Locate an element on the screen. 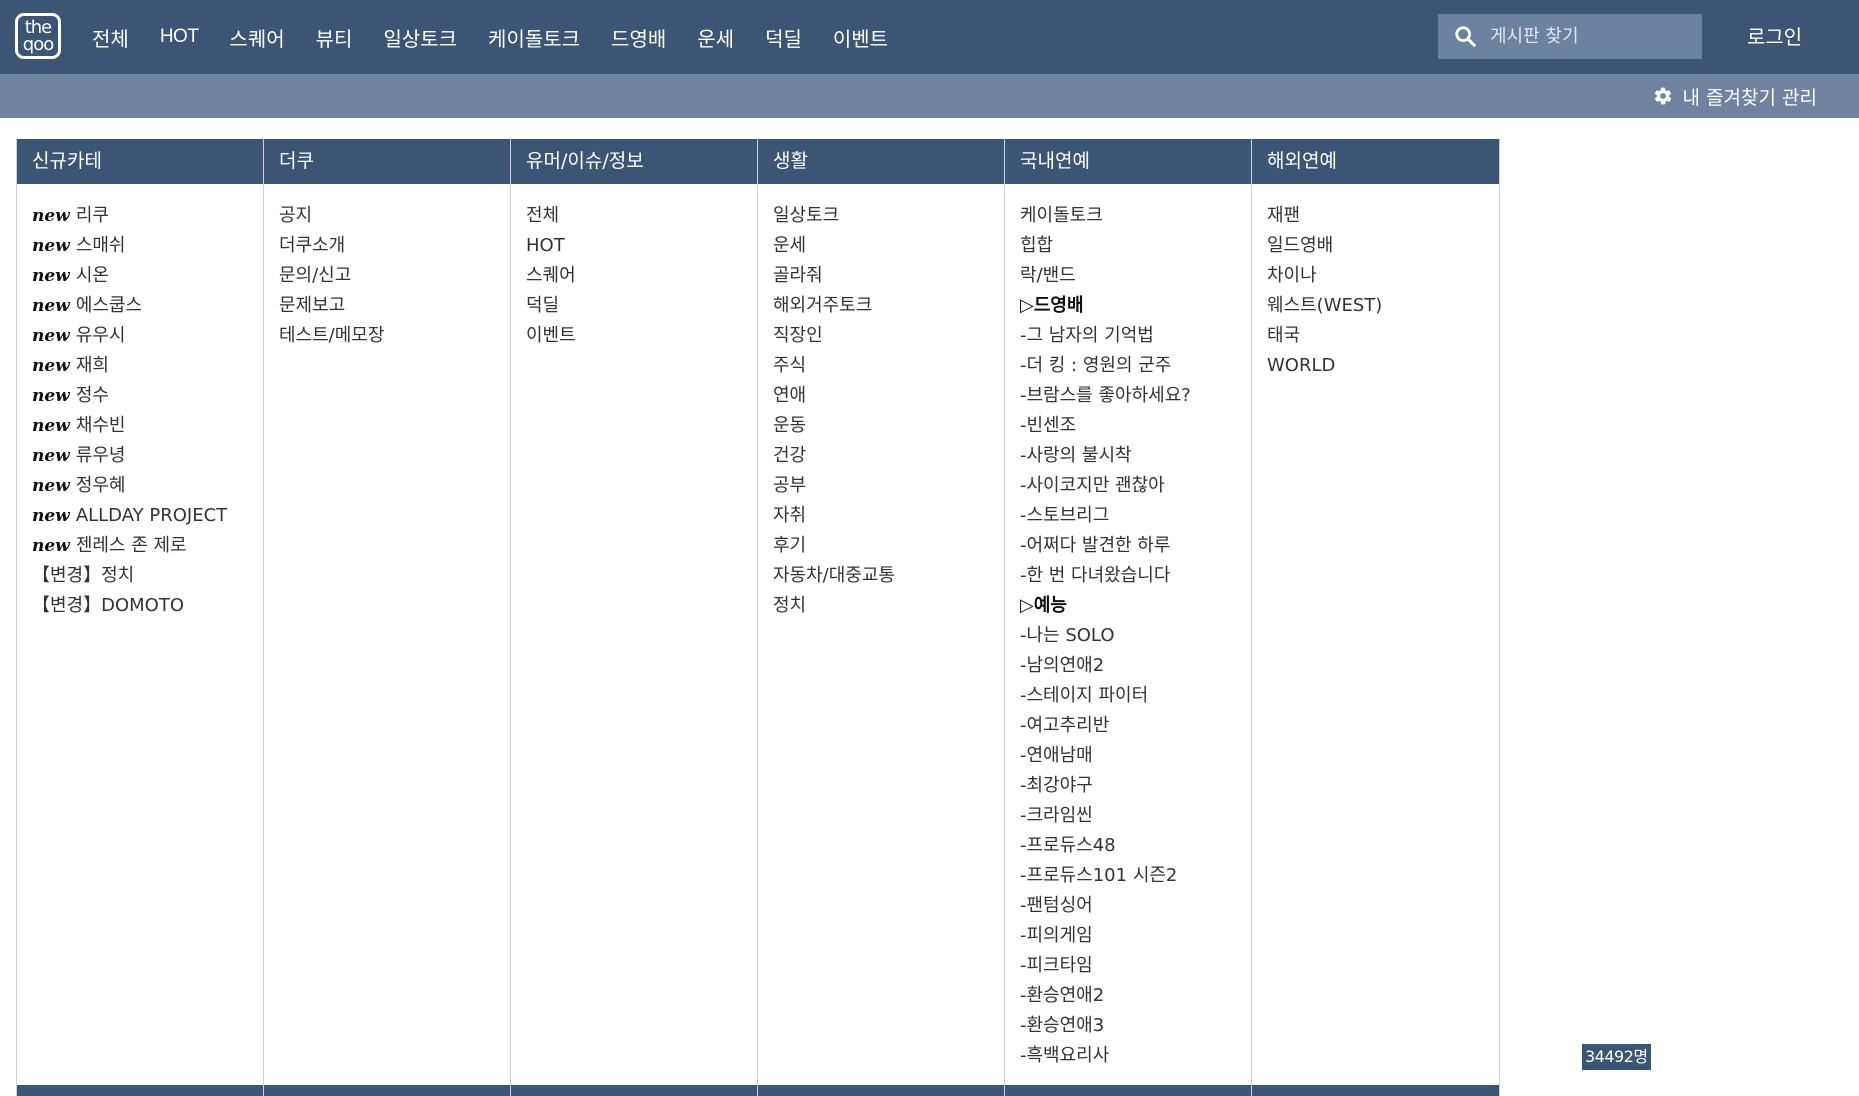  theqoo-logo: the qoo is located at coordinates (38, 36).